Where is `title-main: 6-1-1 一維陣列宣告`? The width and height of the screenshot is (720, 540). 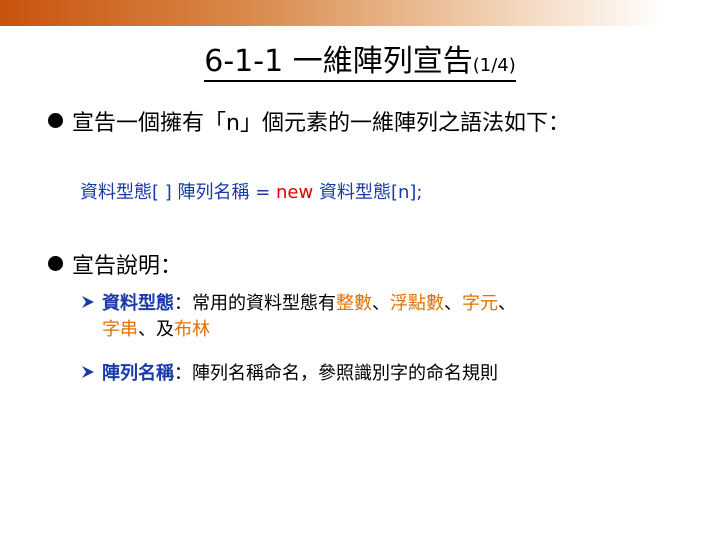 title-main: 6-1-1 一維陣列宣告 is located at coordinates (338, 61).